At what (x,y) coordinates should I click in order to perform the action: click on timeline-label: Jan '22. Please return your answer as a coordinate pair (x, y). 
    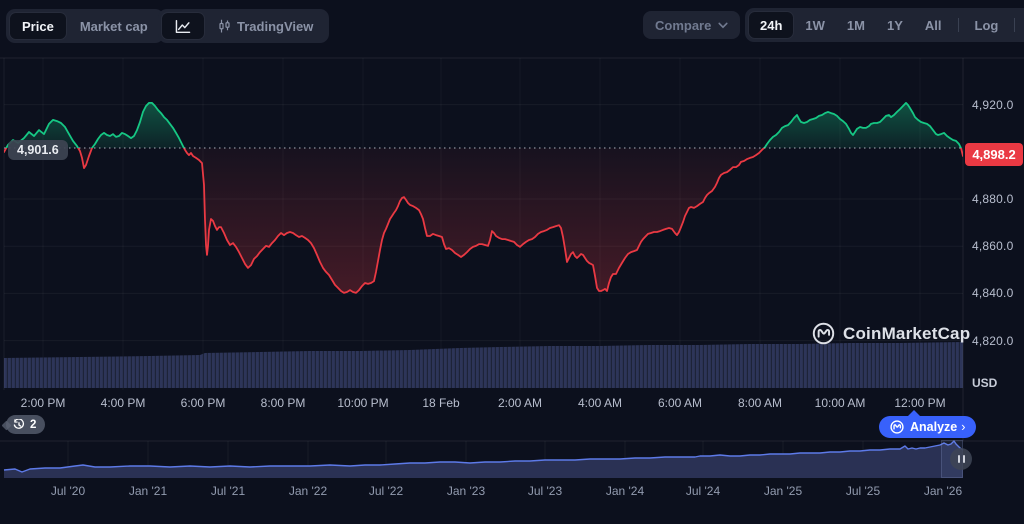
    Looking at the image, I should click on (308, 491).